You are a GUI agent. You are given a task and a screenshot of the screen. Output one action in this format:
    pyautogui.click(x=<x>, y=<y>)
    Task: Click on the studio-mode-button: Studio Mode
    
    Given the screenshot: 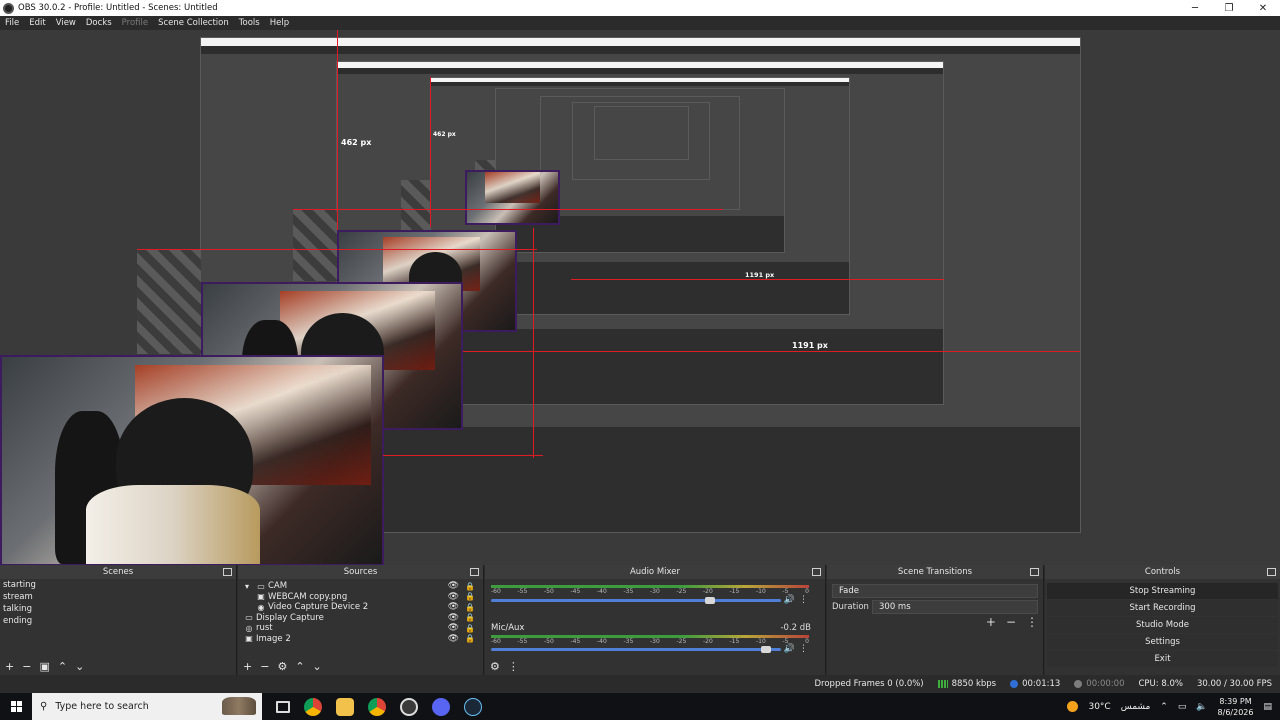 What is the action you would take?
    pyautogui.click(x=1162, y=625)
    